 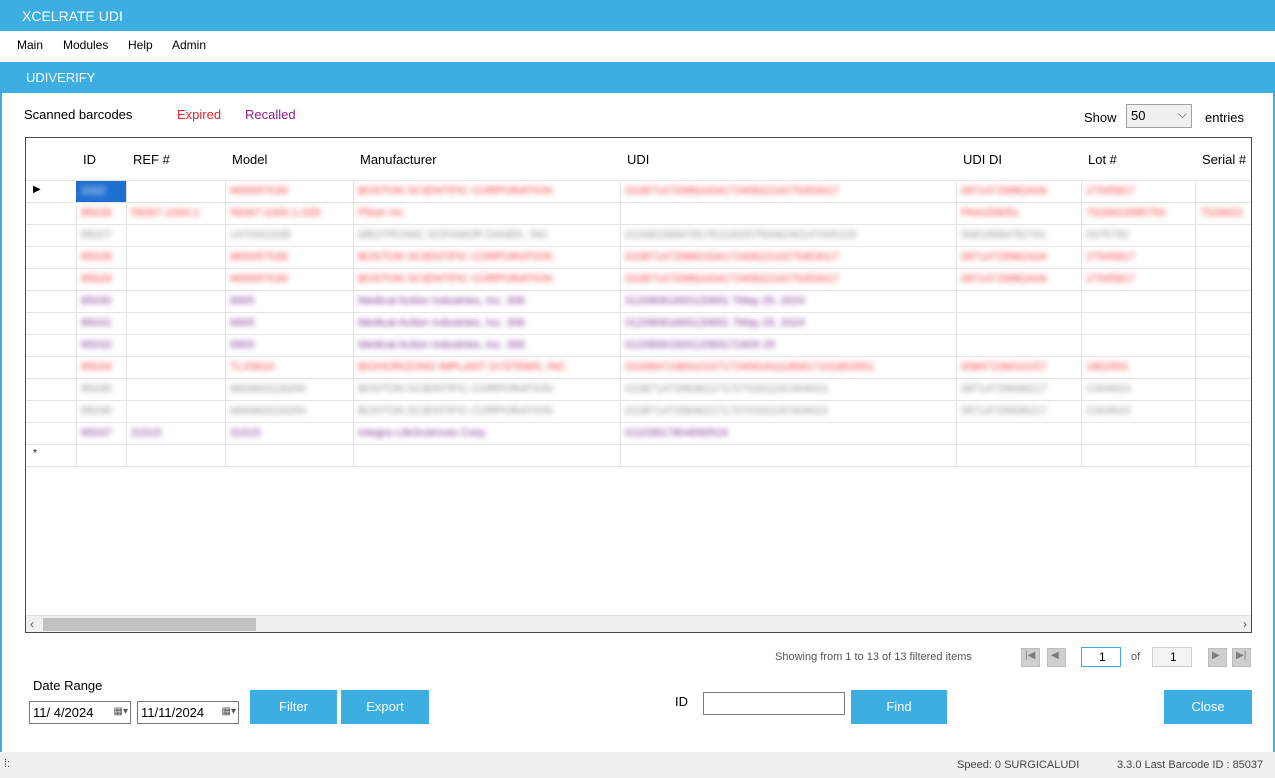 What do you see at coordinates (30, 45) in the screenshot?
I see `menu-main: Main` at bounding box center [30, 45].